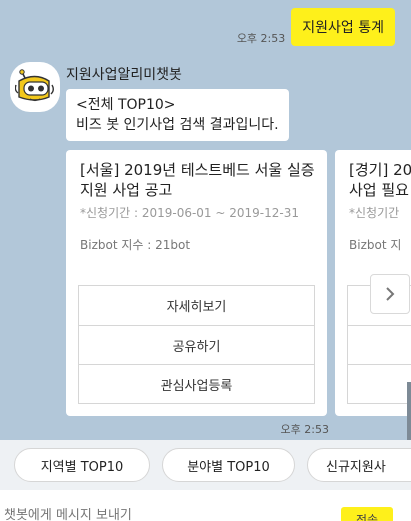 The image size is (411, 521). I want to click on outgoing-message-row: 오후 2:53 지원사업 통계, so click(316, 27).